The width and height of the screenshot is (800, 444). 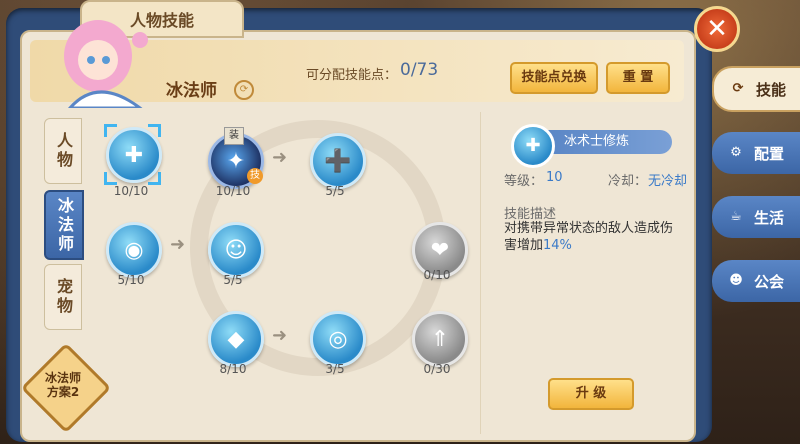 I want to click on shield-plus-icon: ✚, so click(x=134, y=155).